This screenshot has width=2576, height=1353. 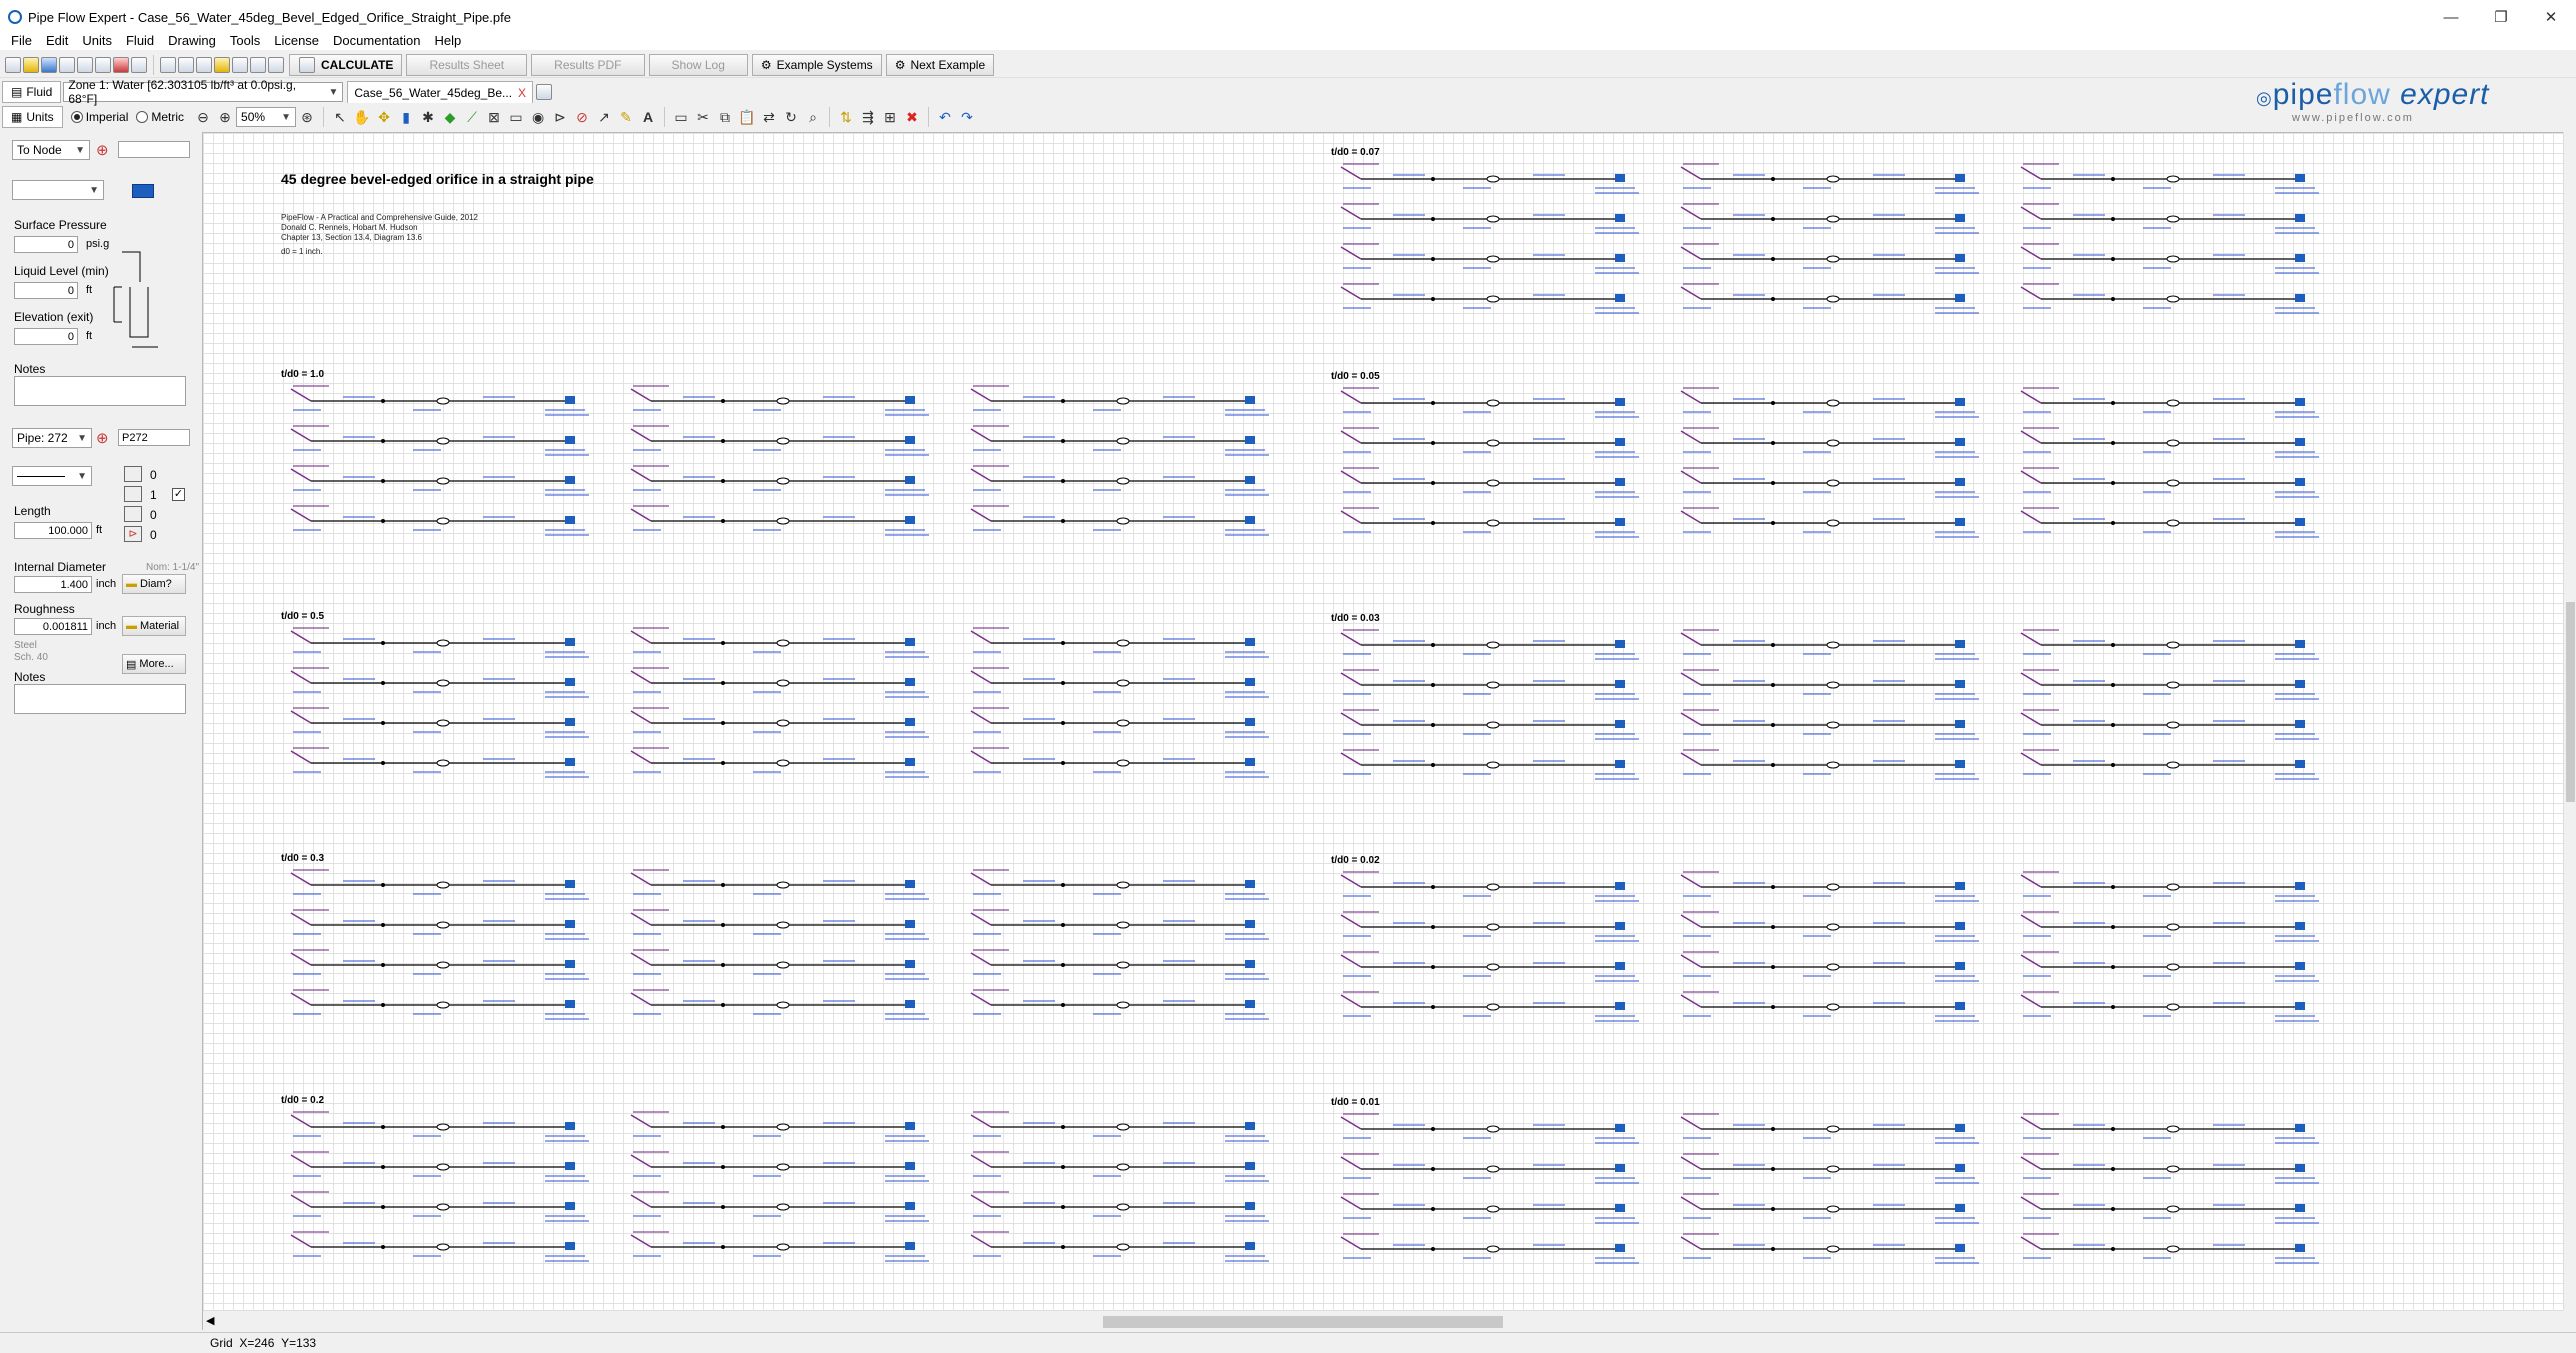 I want to click on table-icon, so click(x=168, y=64).